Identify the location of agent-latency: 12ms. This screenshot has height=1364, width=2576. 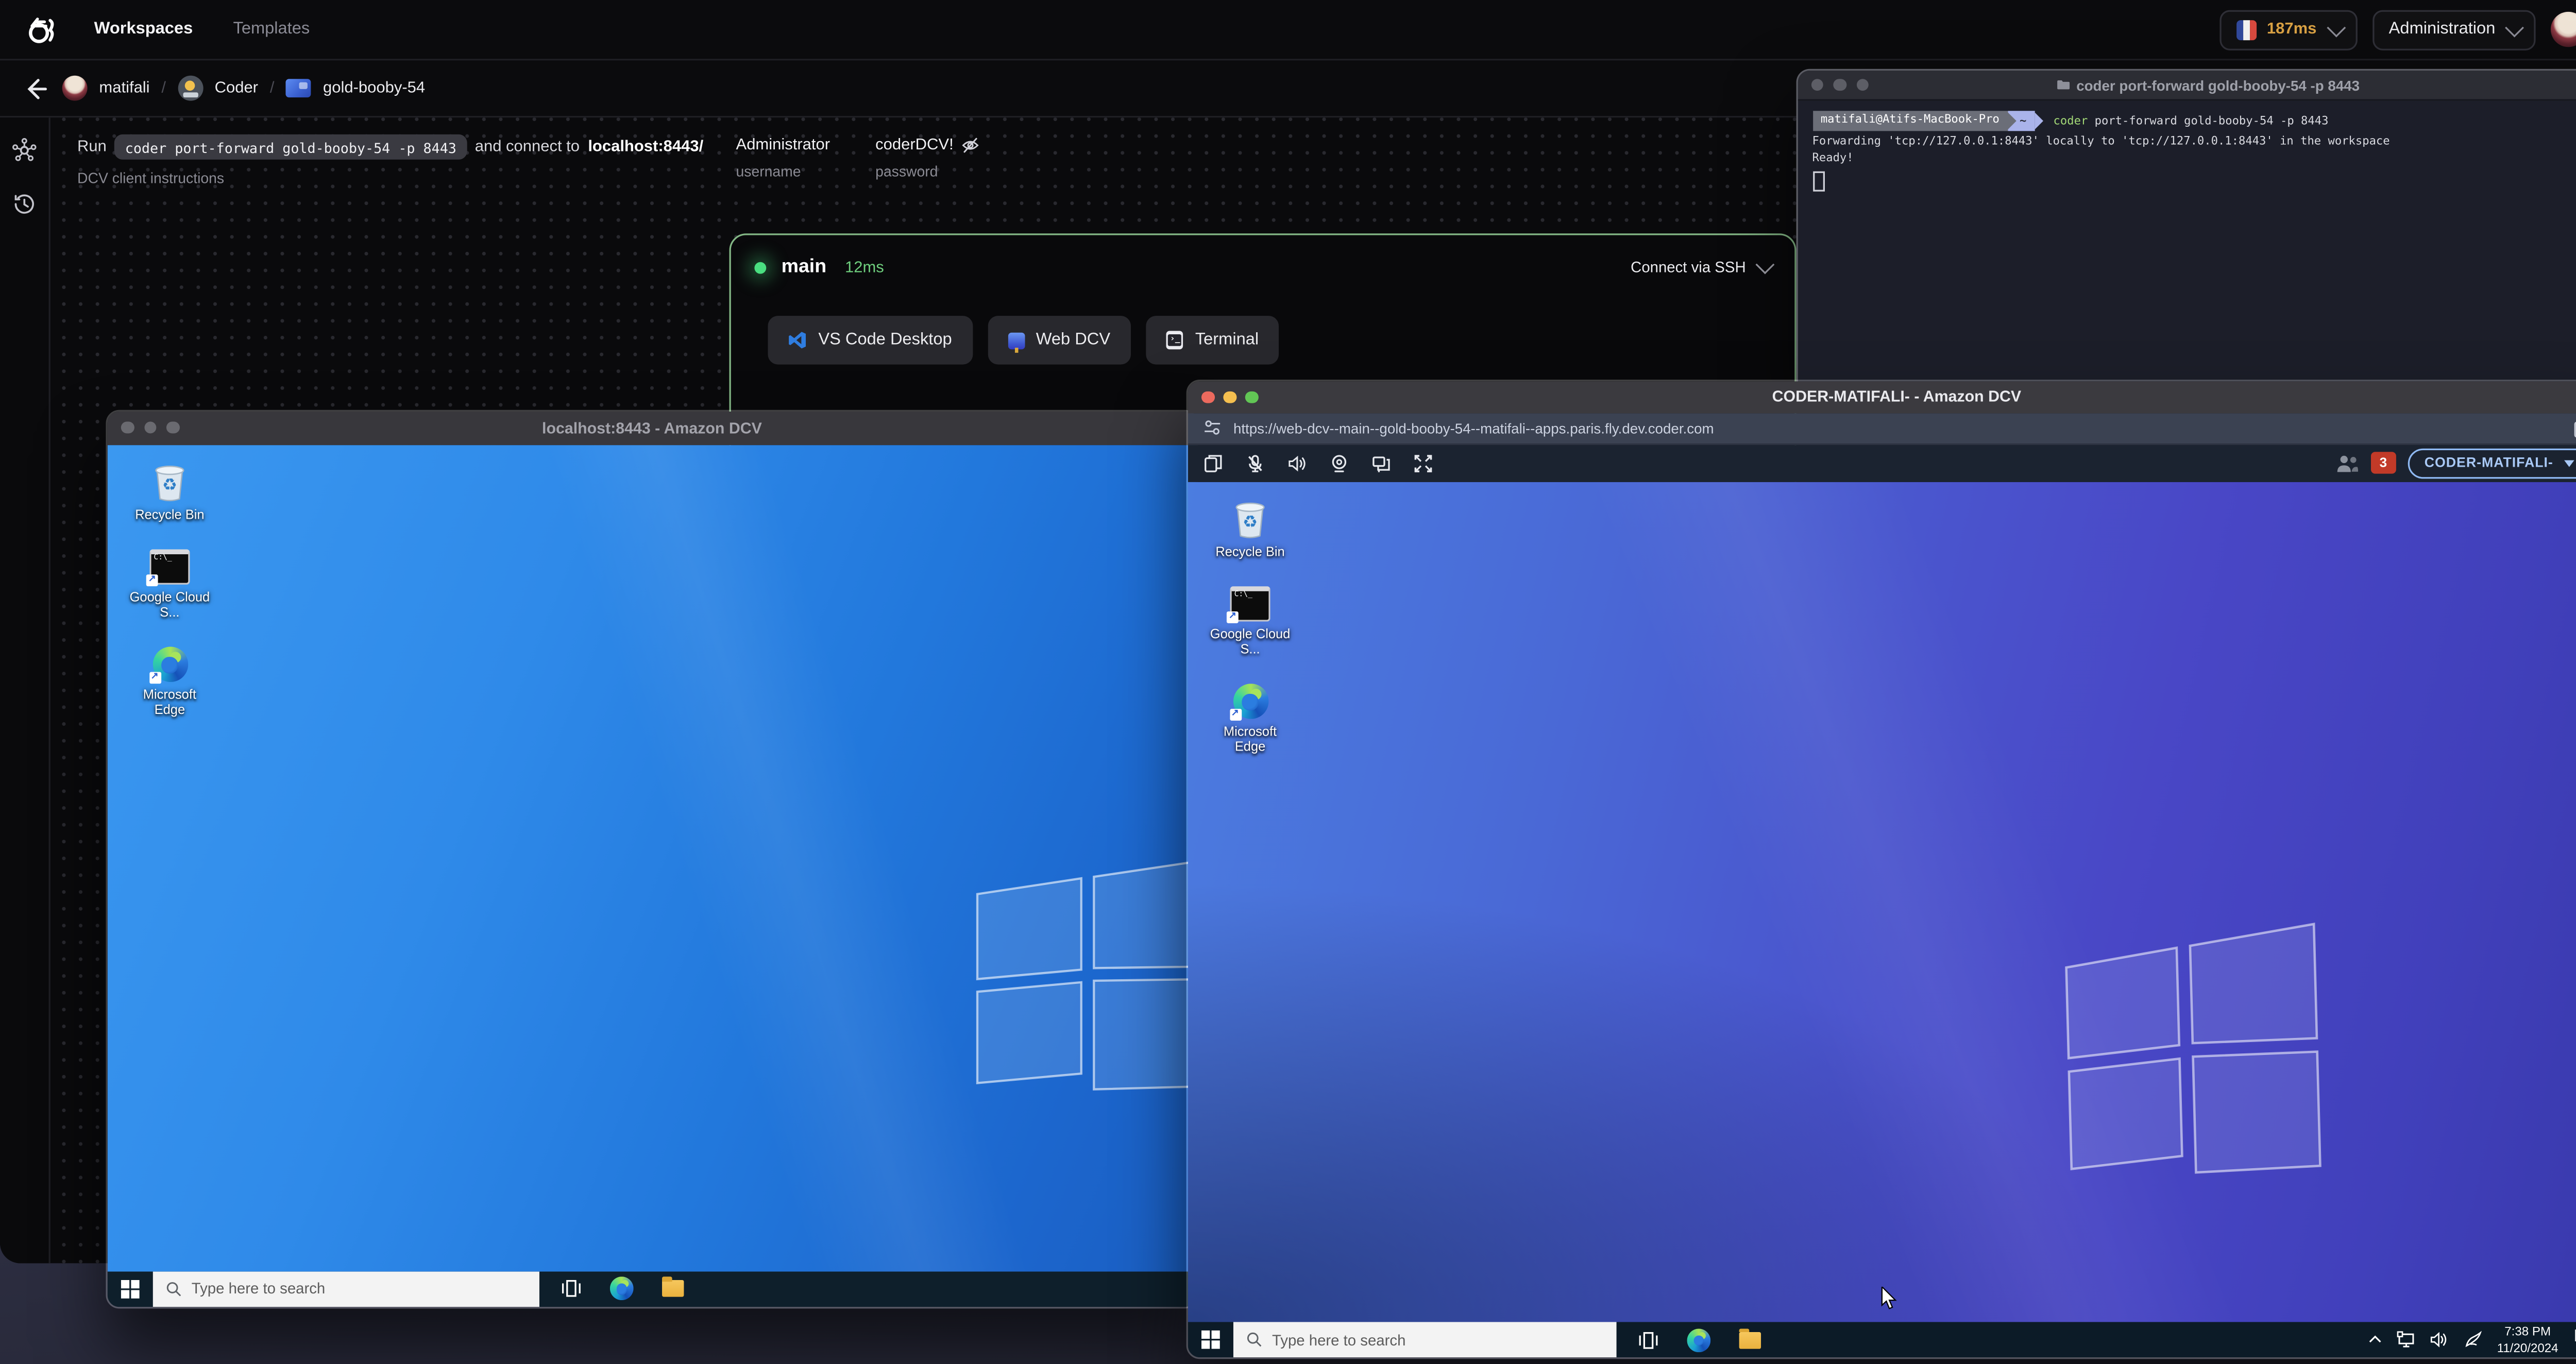
(864, 267).